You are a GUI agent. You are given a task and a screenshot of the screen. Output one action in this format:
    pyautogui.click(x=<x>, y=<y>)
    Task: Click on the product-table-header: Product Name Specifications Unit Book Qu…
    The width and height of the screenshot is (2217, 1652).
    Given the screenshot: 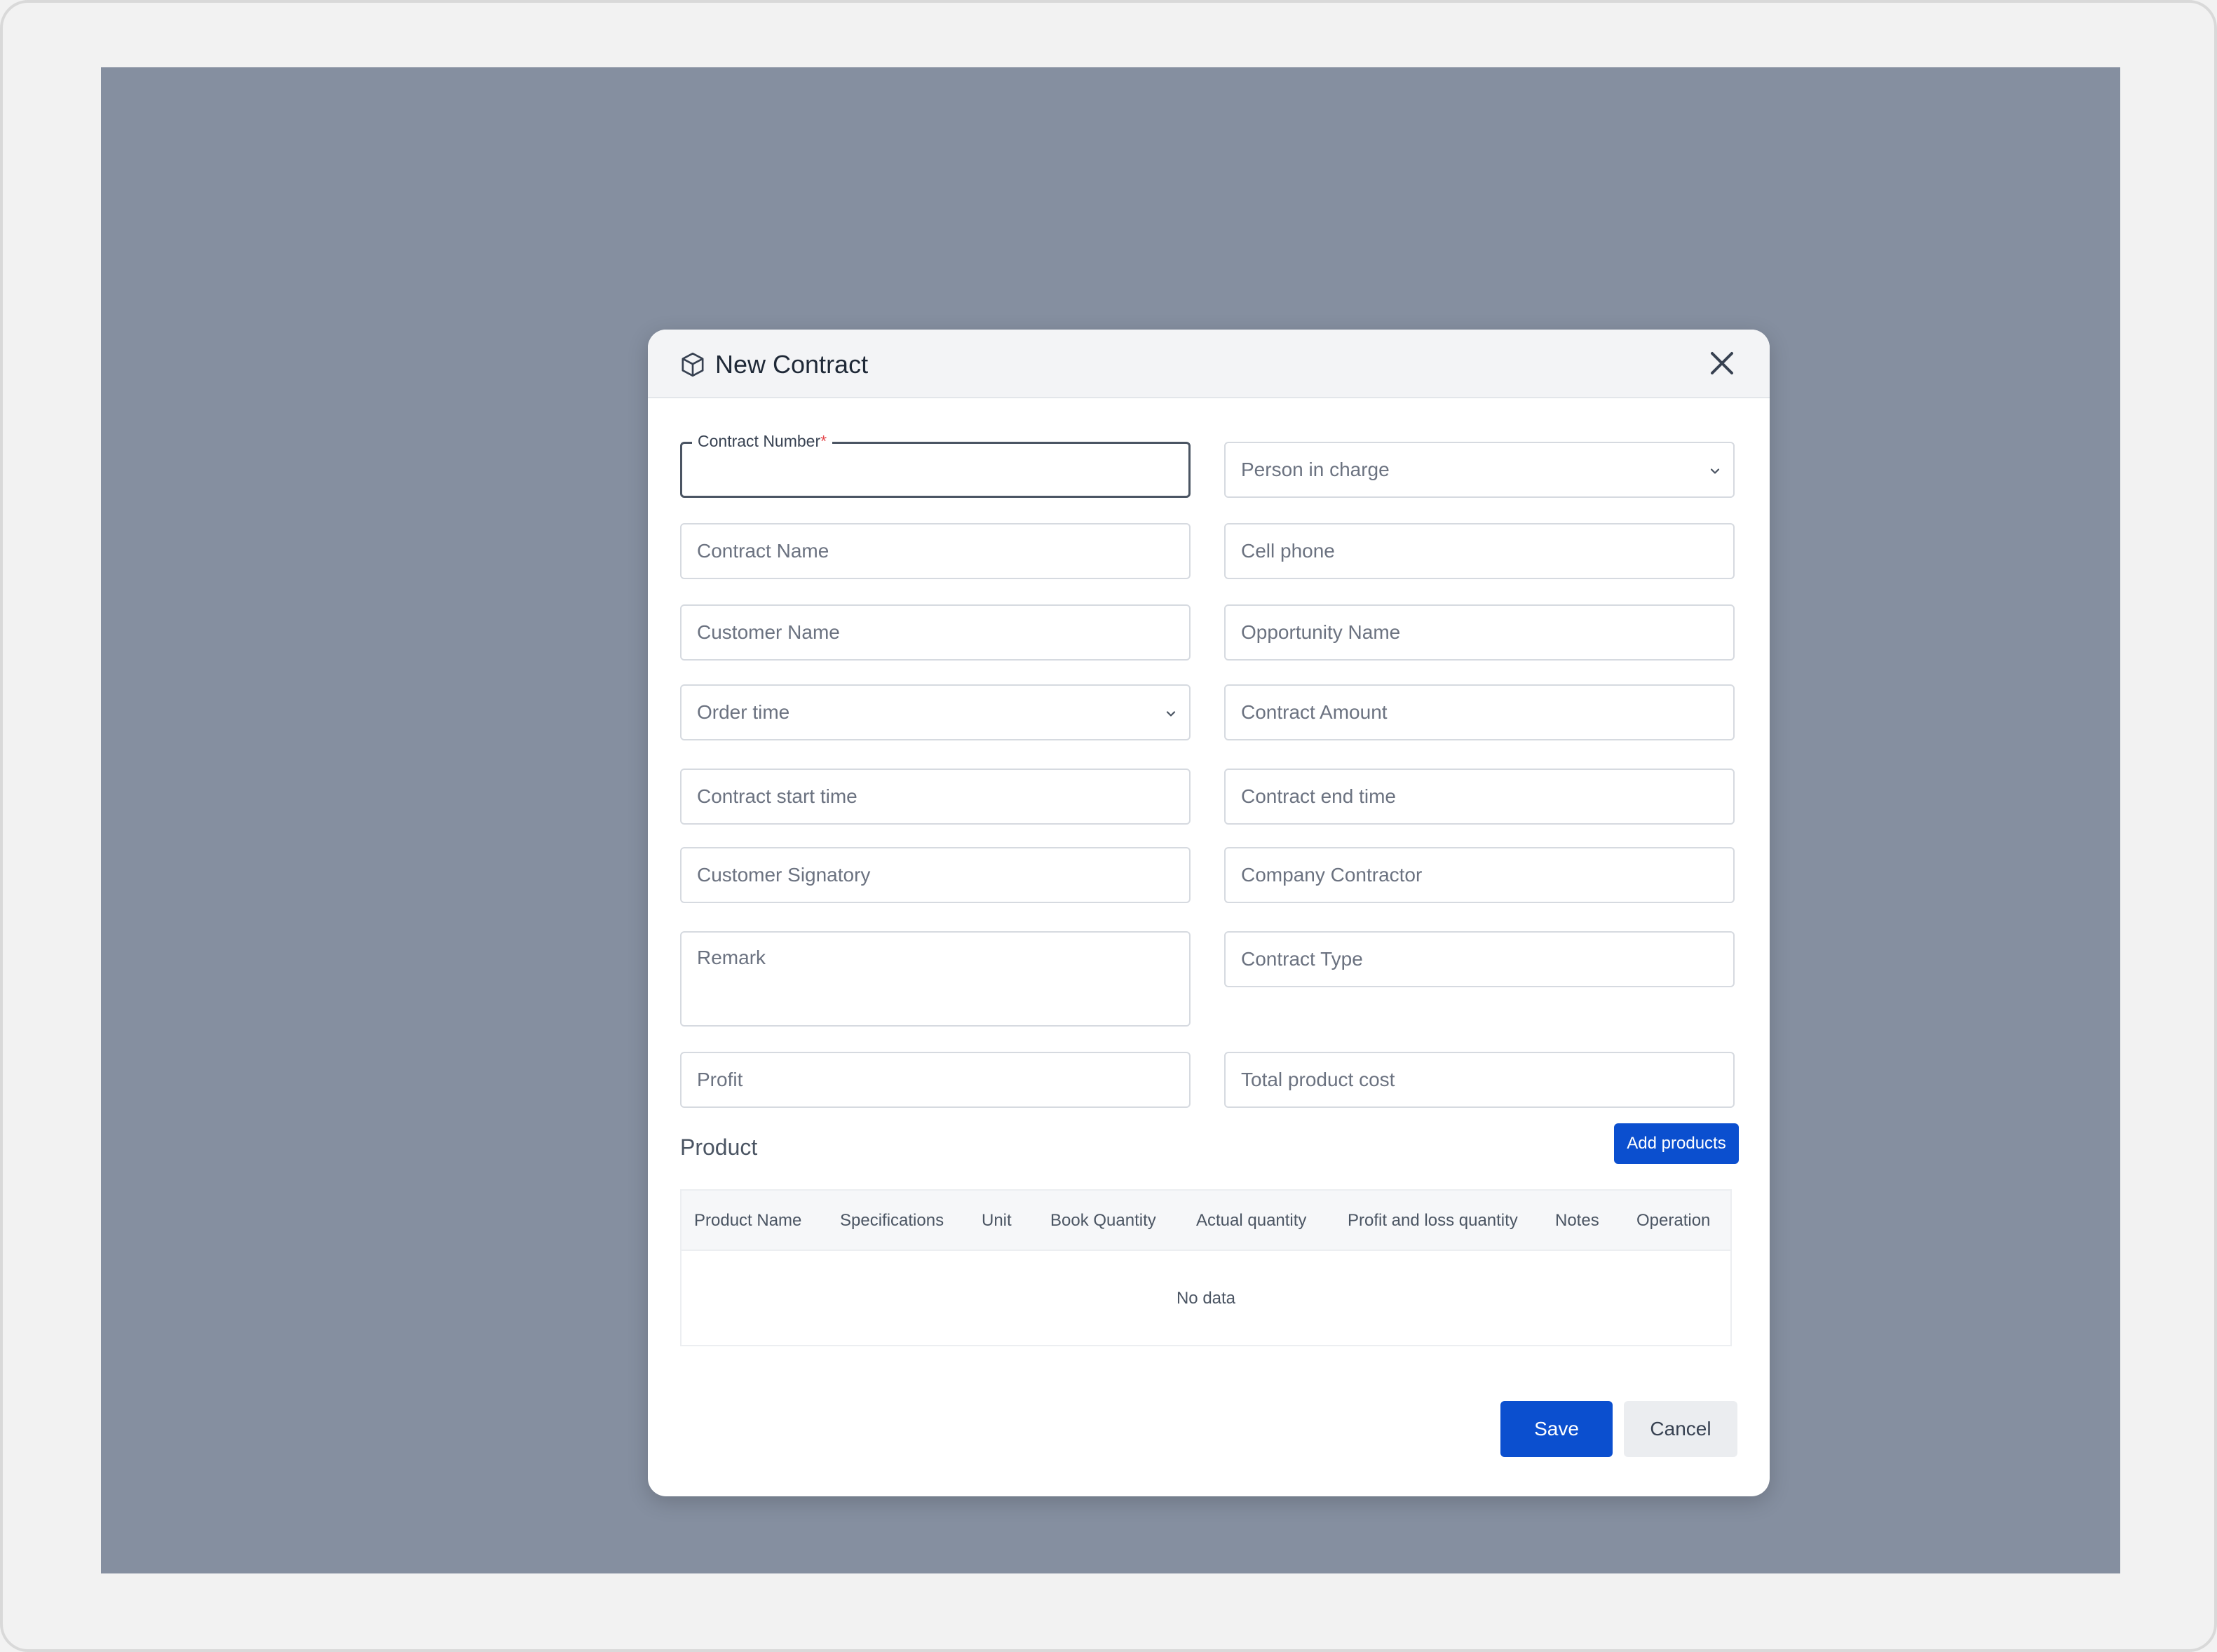 What is the action you would take?
    pyautogui.click(x=1206, y=1221)
    